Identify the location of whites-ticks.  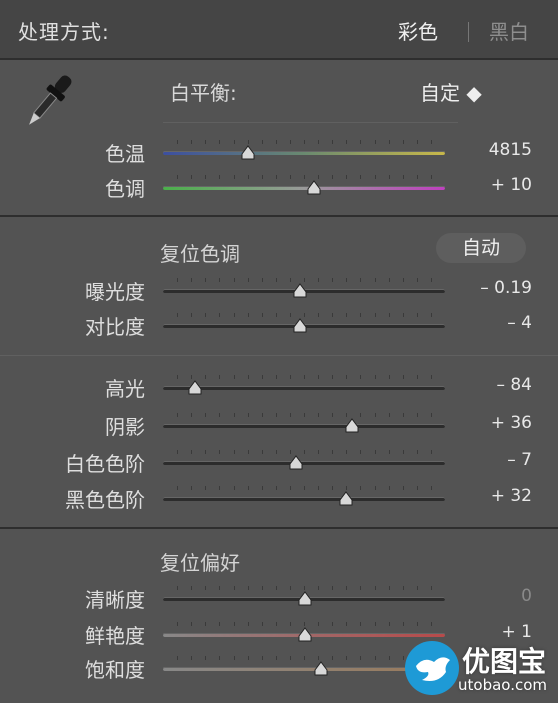
(304, 452).